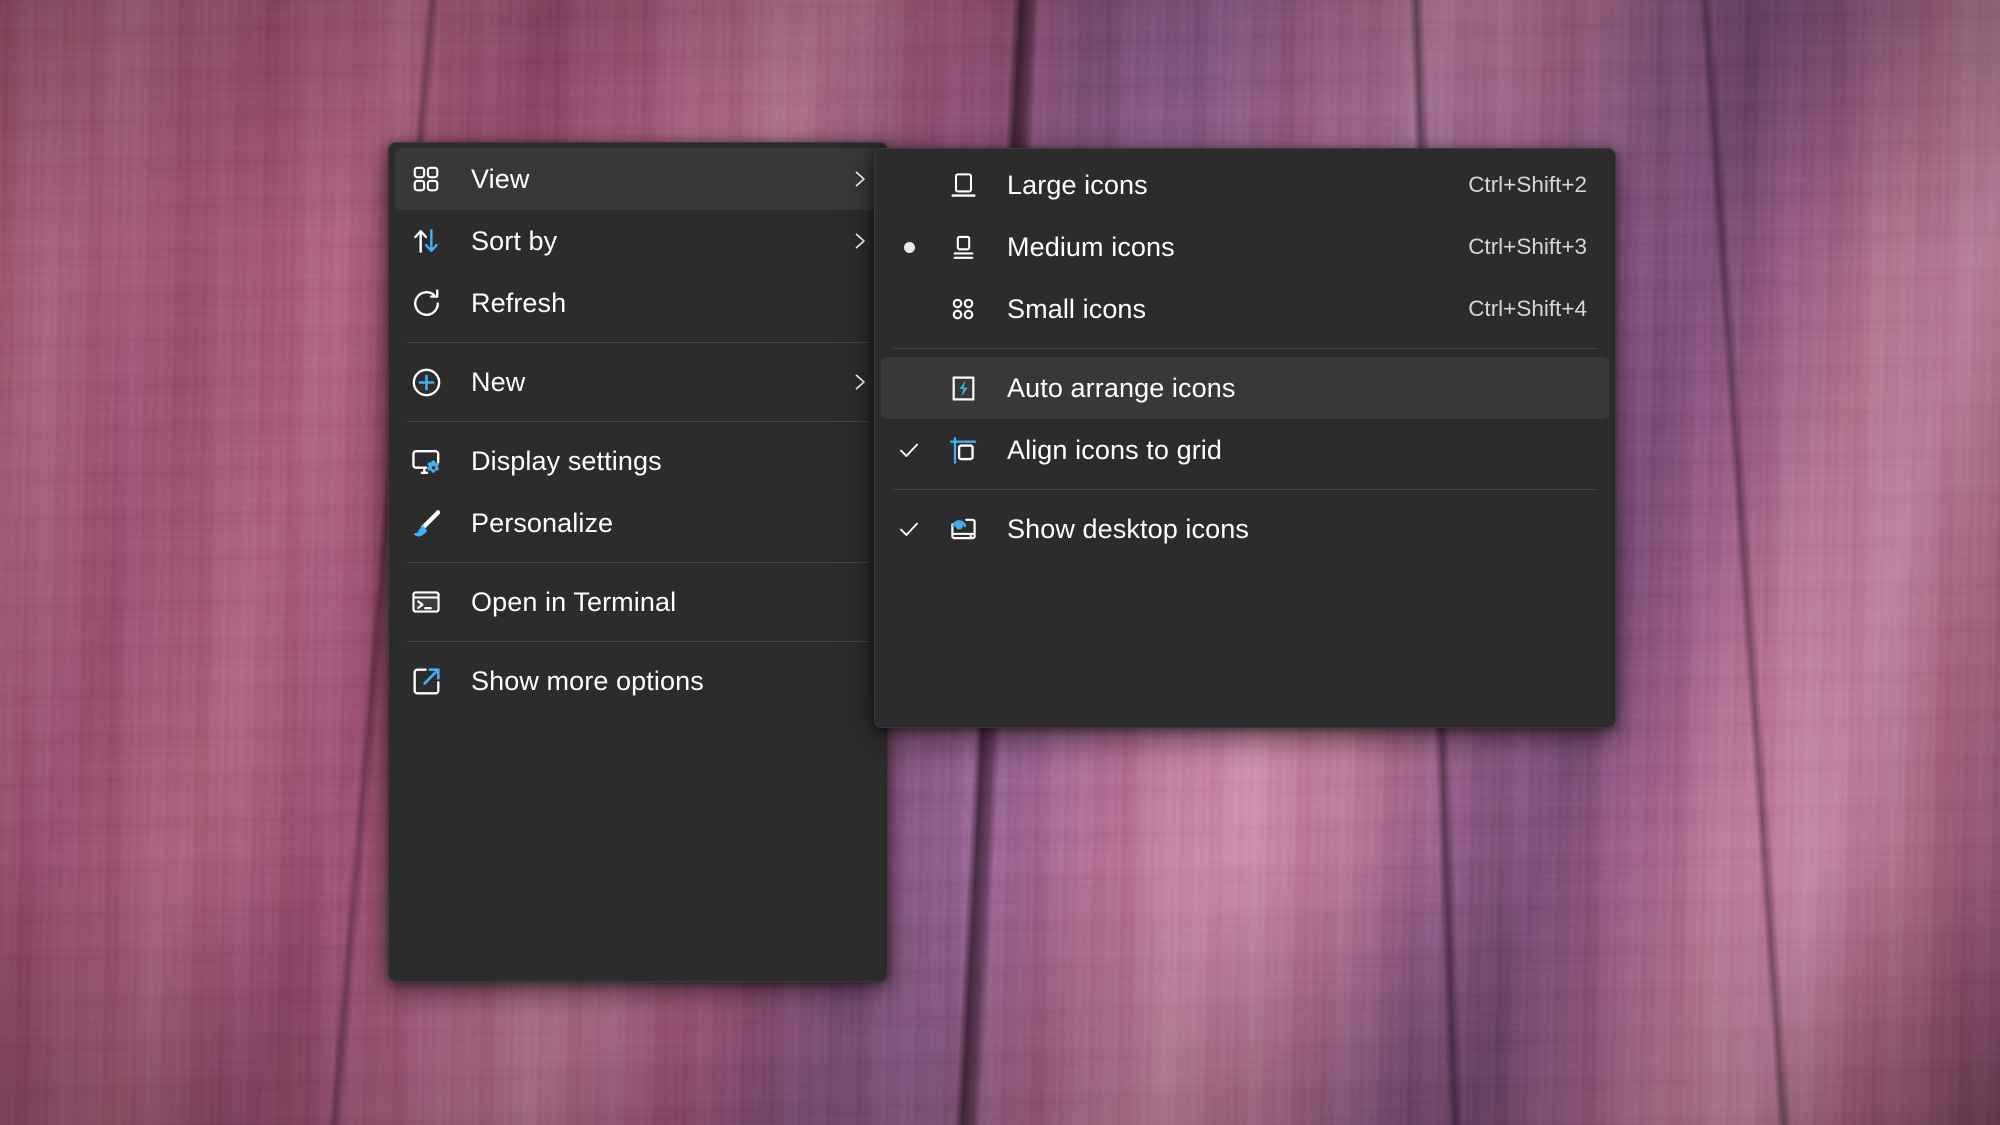 The width and height of the screenshot is (2000, 1125). What do you see at coordinates (426, 382) in the screenshot?
I see `plus-circle-icon` at bounding box center [426, 382].